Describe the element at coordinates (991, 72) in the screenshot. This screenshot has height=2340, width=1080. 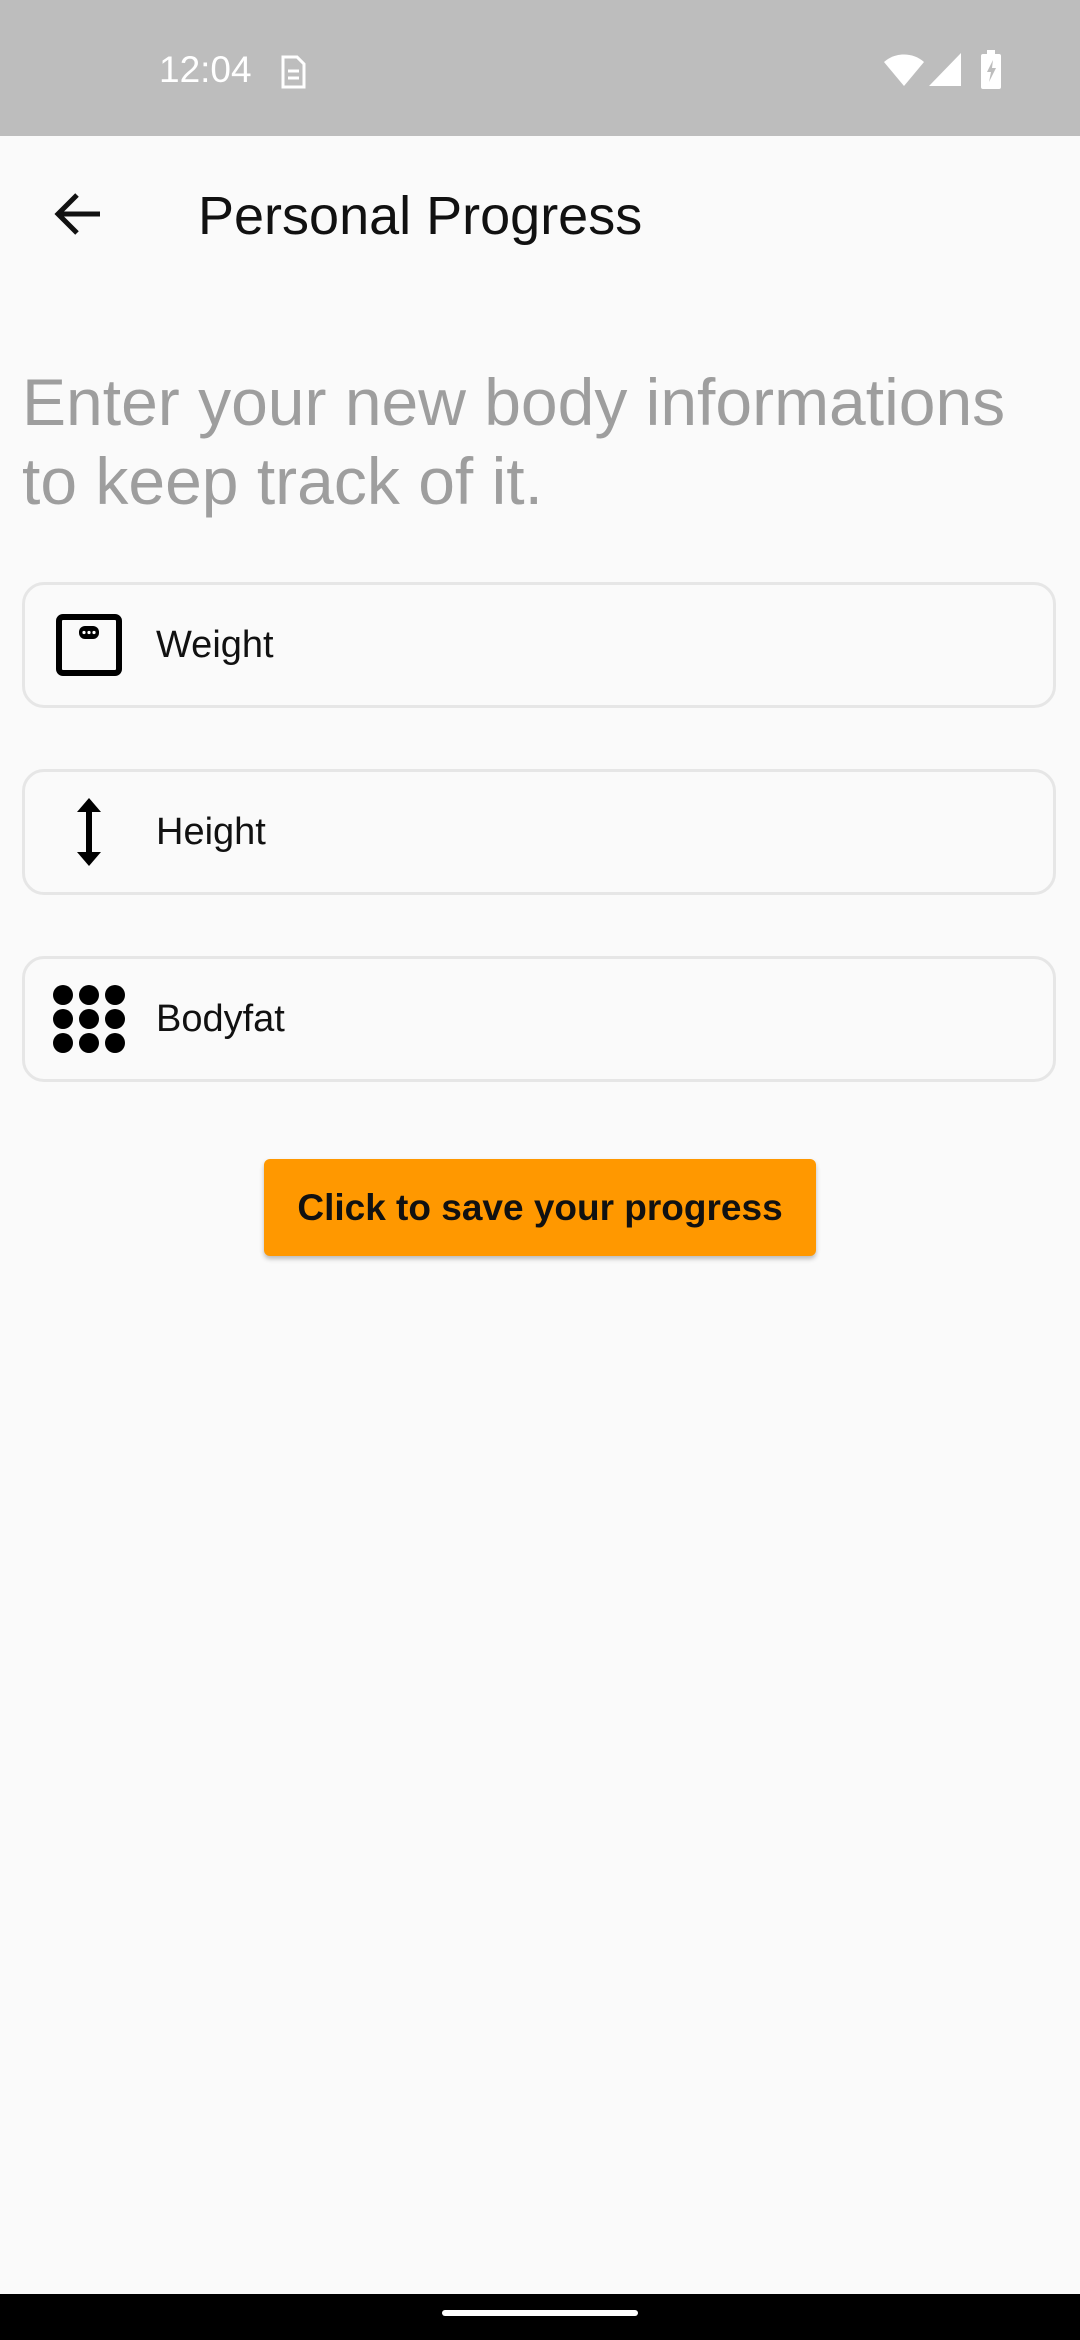
I see `battery-charging-icon` at that location.